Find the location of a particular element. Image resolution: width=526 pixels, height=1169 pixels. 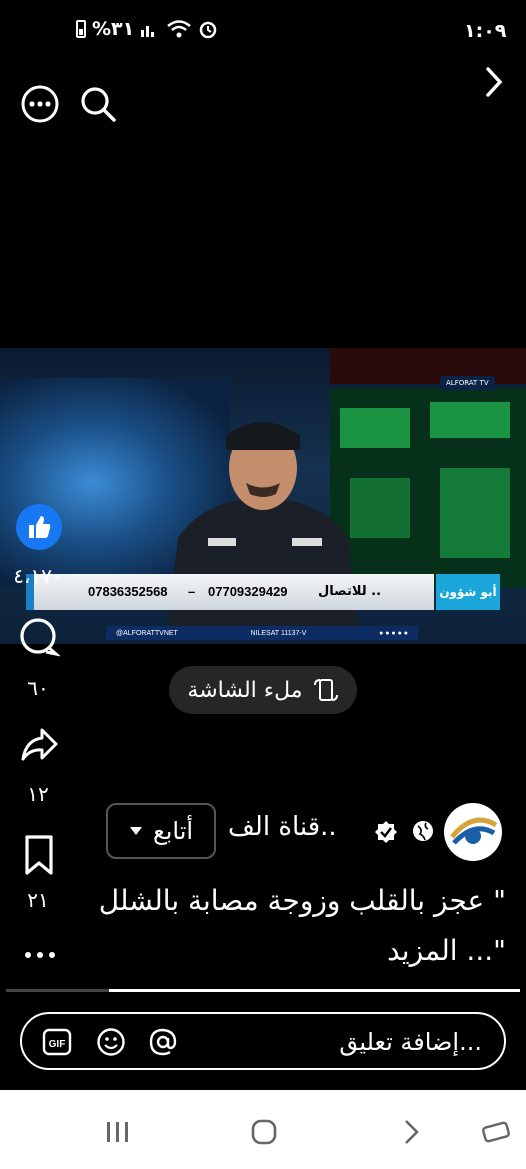

fill-screen-button: ملء الشاشة is located at coordinates (263, 690).